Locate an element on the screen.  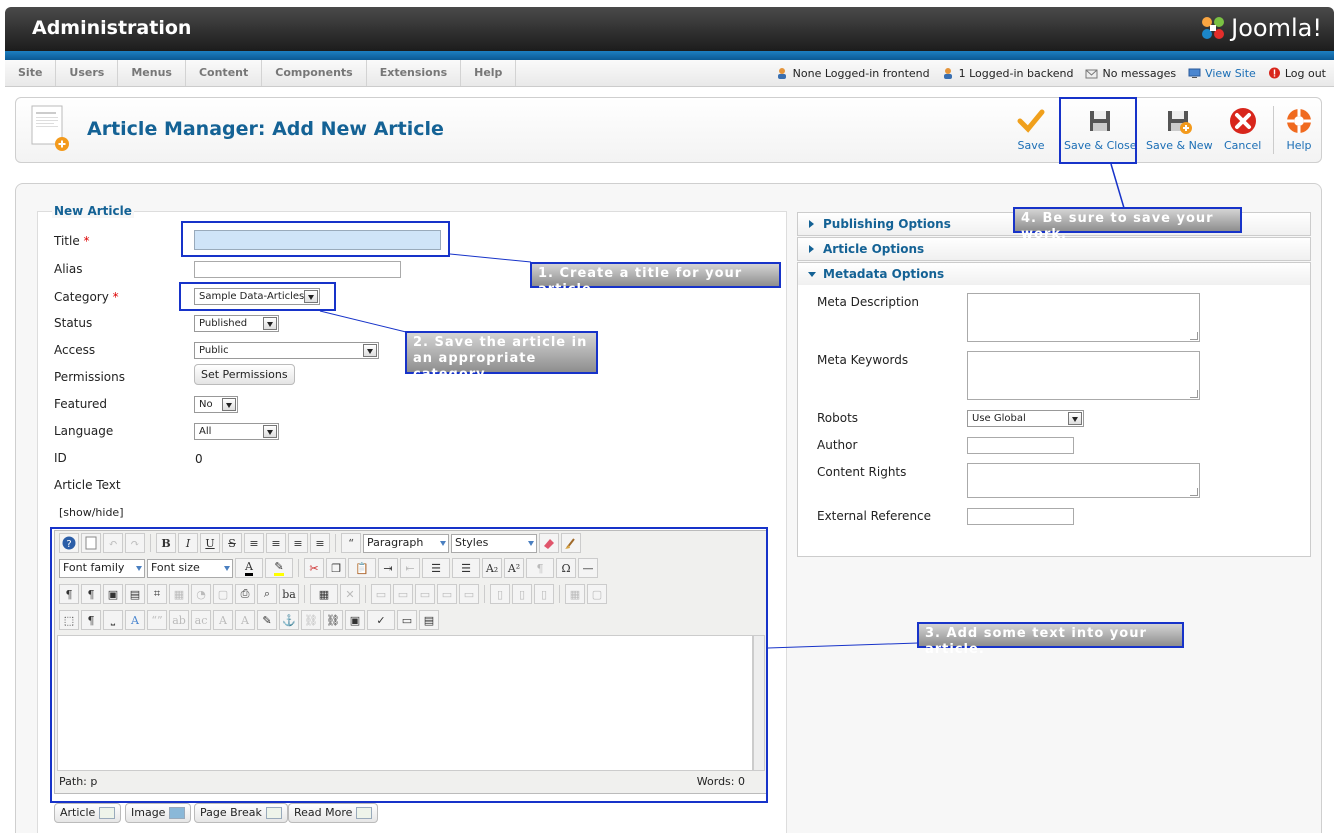
status-label: Status is located at coordinates (73, 323).